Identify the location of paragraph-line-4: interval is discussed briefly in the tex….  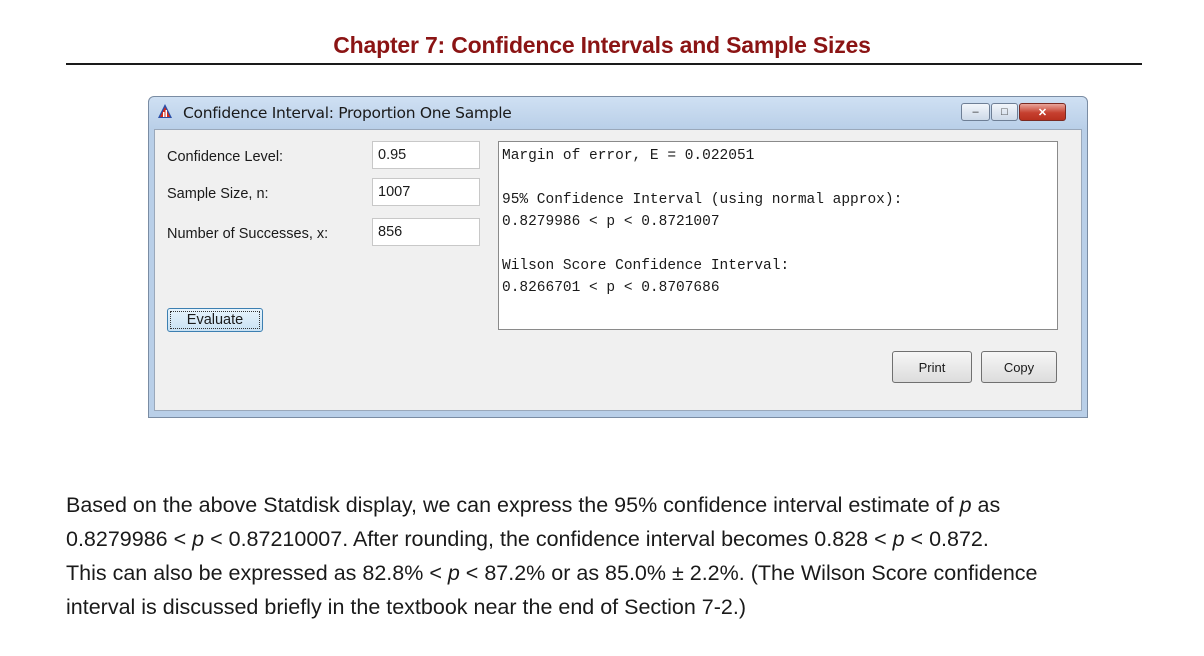
(406, 607).